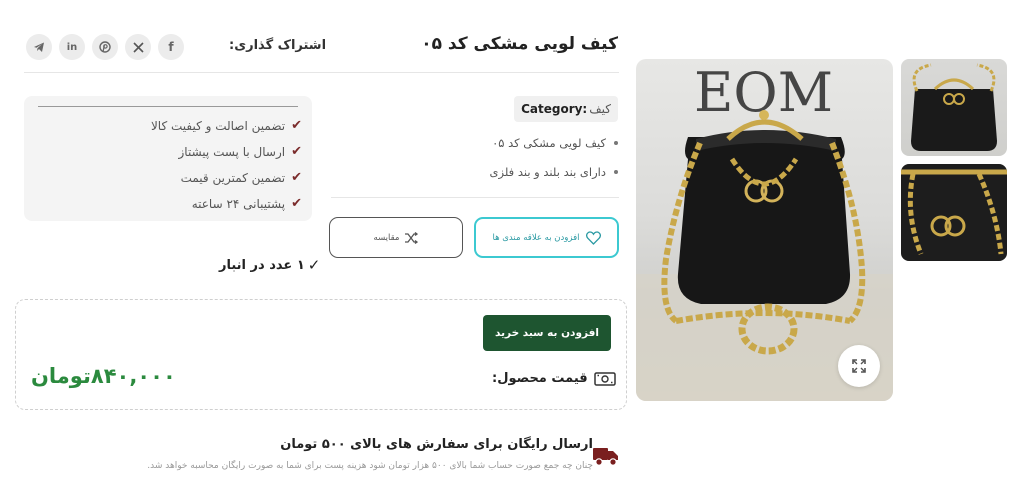 This screenshot has width=1024, height=491. I want to click on category-badge: Category: کیف, so click(566, 109).